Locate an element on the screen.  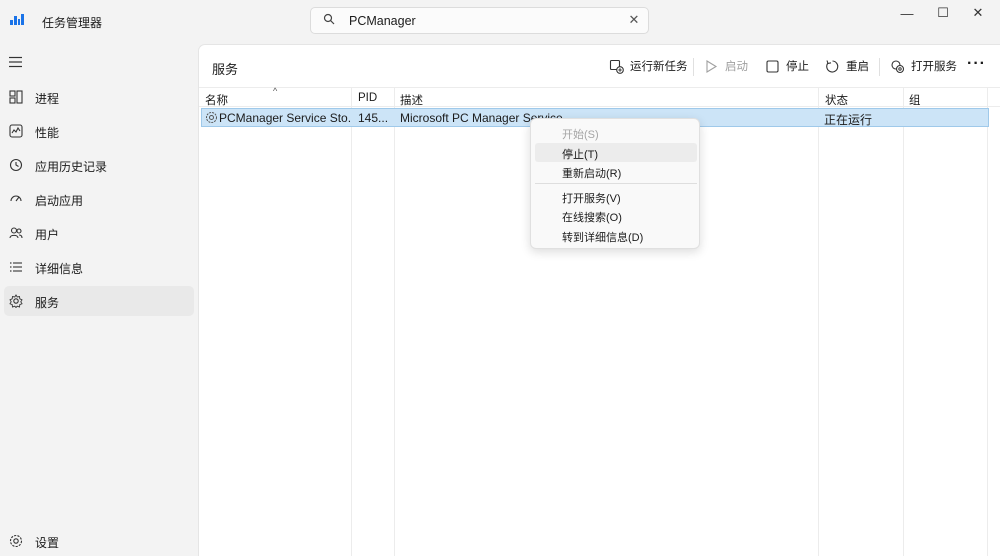
column-header-pid: PID is located at coordinates (367, 98).